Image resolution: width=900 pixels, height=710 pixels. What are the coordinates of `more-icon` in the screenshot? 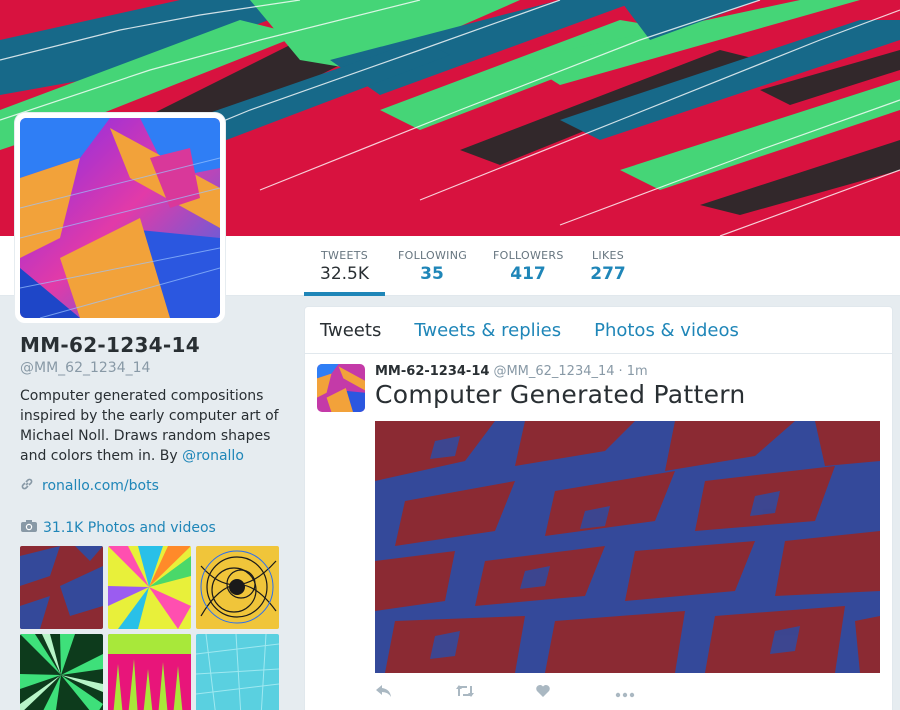 It's located at (655, 693).